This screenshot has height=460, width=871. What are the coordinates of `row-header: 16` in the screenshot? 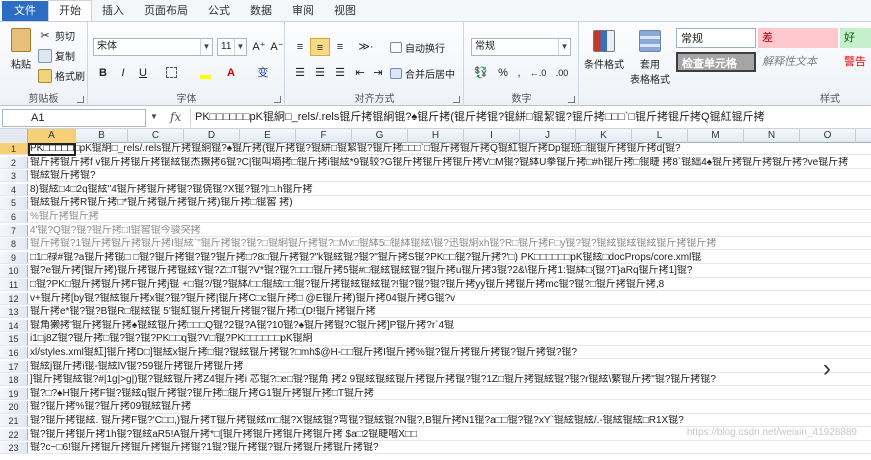 It's located at (14, 353).